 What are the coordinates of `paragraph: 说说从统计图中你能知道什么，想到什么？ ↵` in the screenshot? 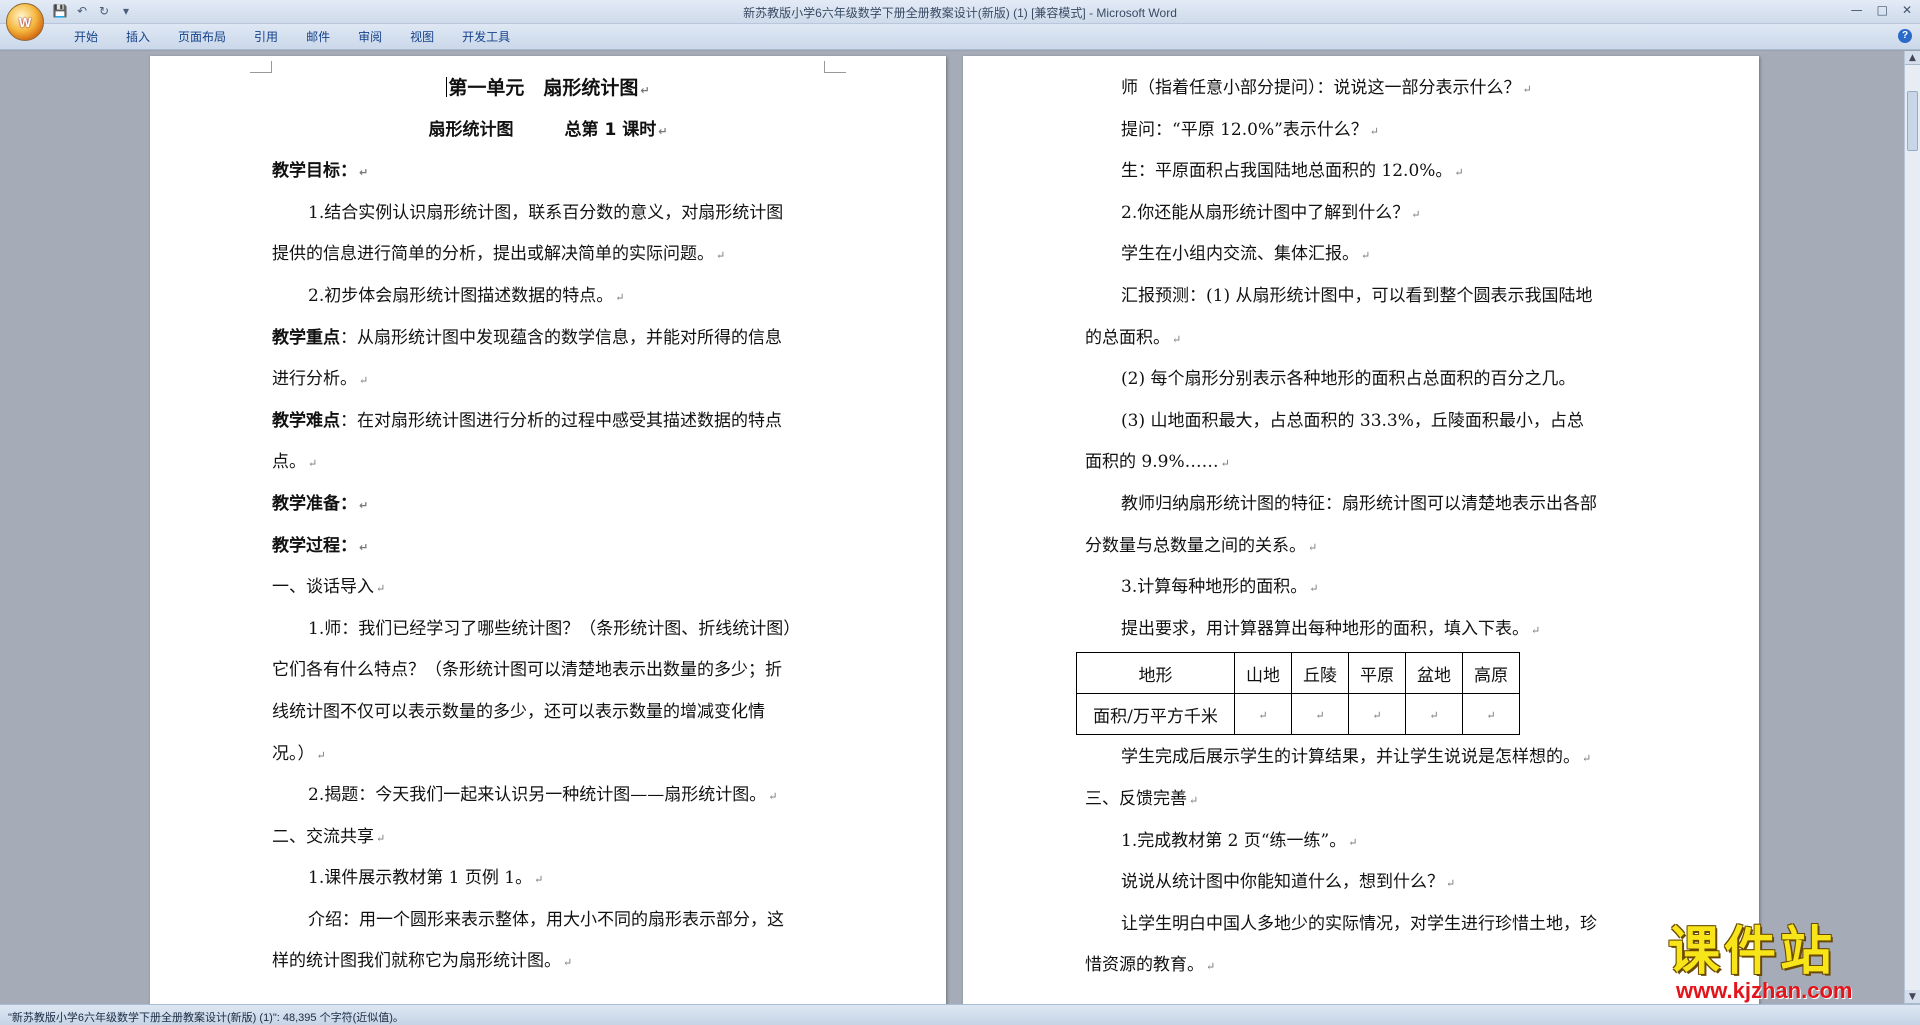 It's located at (1288, 882).